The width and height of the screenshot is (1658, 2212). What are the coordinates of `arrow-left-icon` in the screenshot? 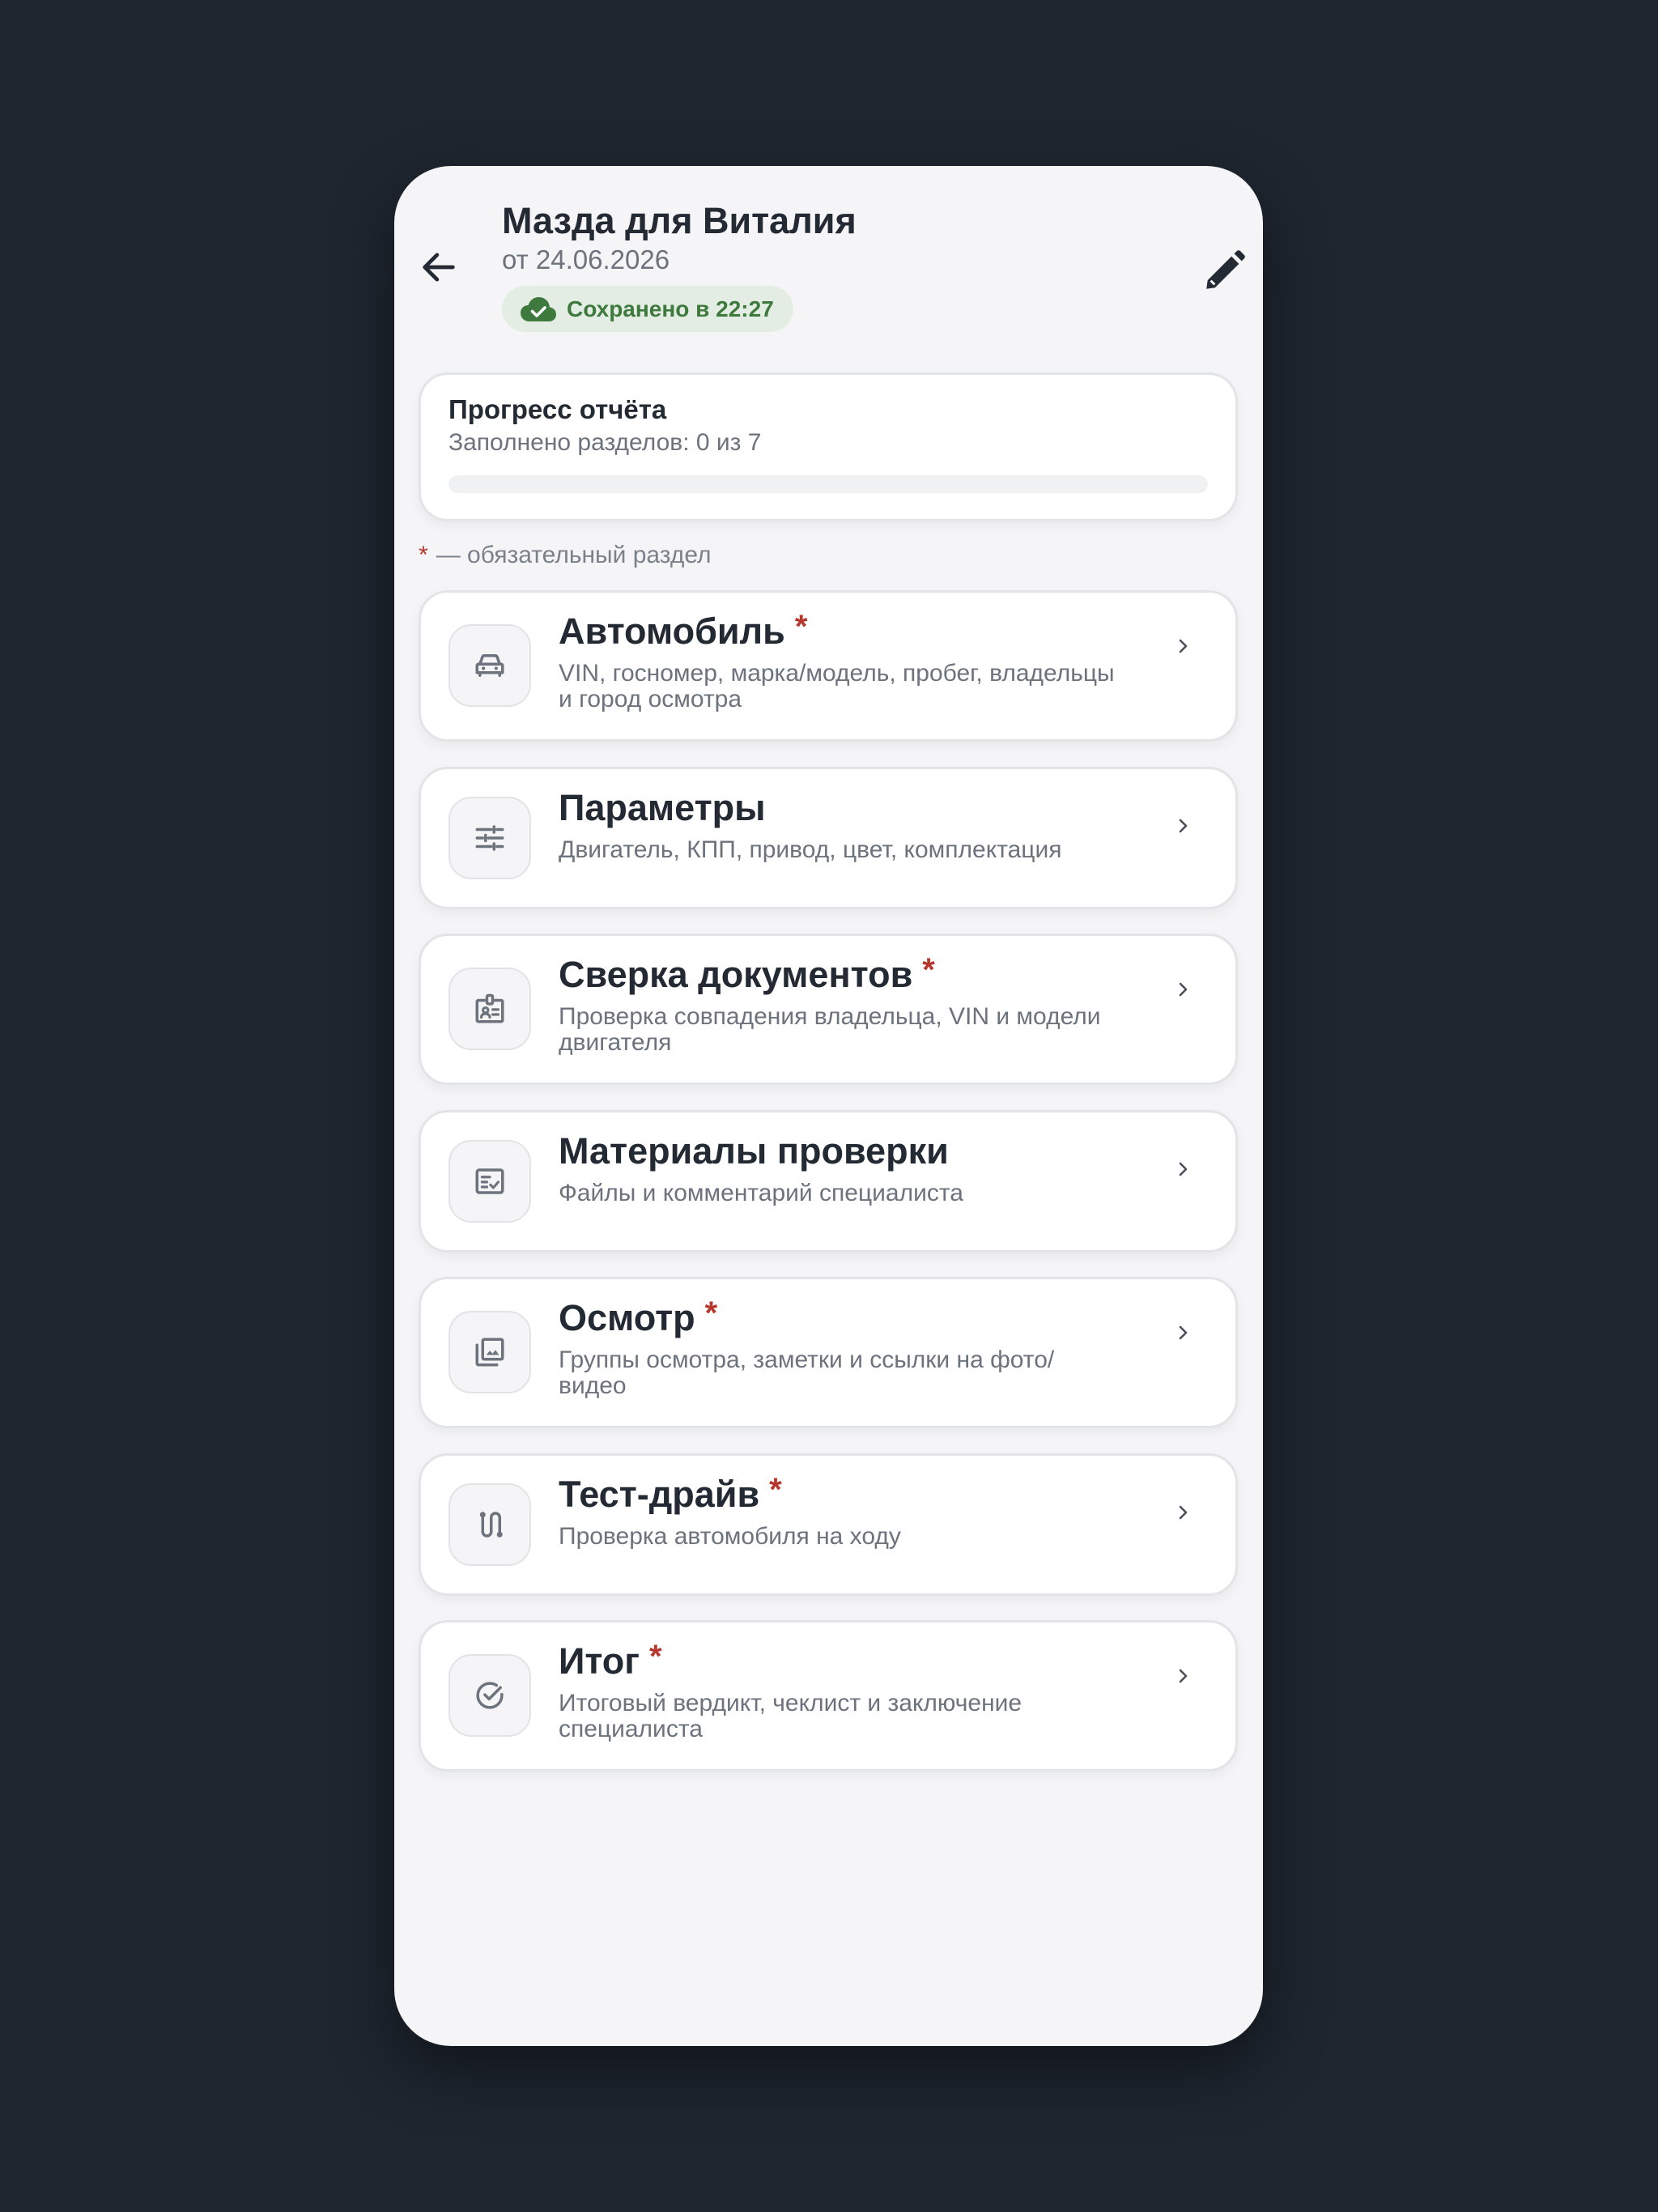 It's located at (439, 268).